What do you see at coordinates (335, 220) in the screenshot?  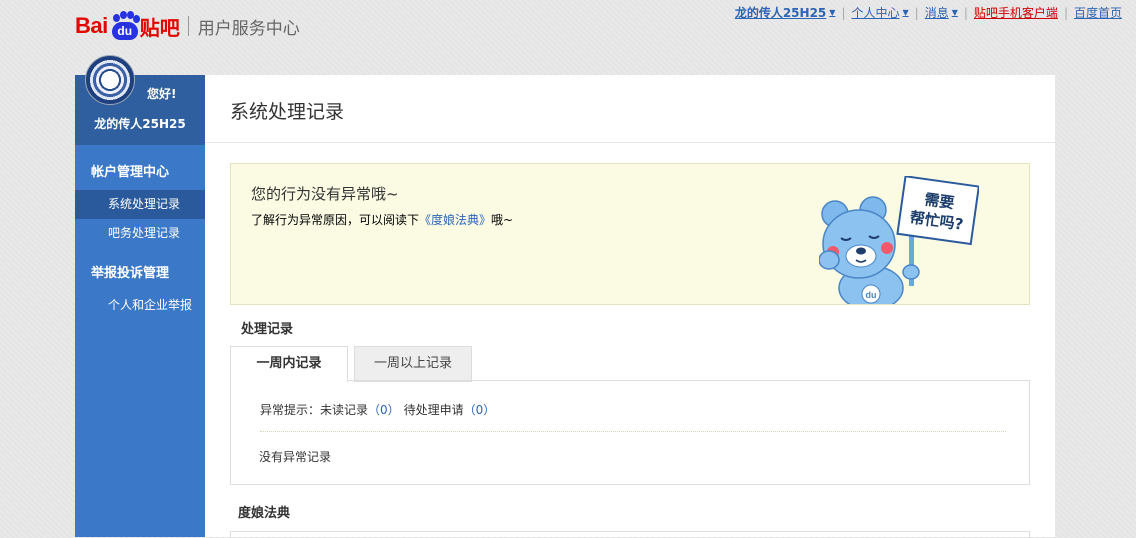 I see `notice-text-prefix: 了解行为异常原因，可以阅读下` at bounding box center [335, 220].